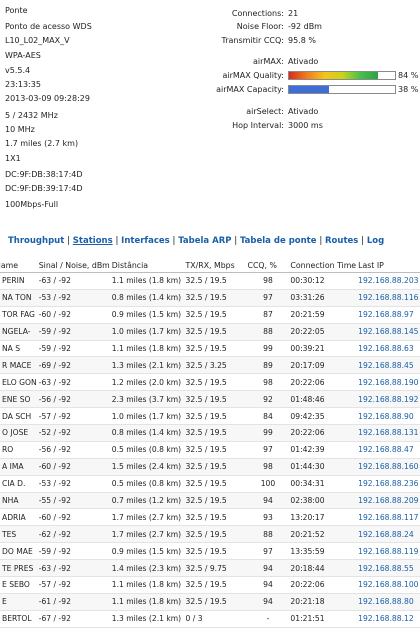 Image resolution: width=420 pixels, height=628 pixels. What do you see at coordinates (303, 111) in the screenshot?
I see `airselect-value: Ativado` at bounding box center [303, 111].